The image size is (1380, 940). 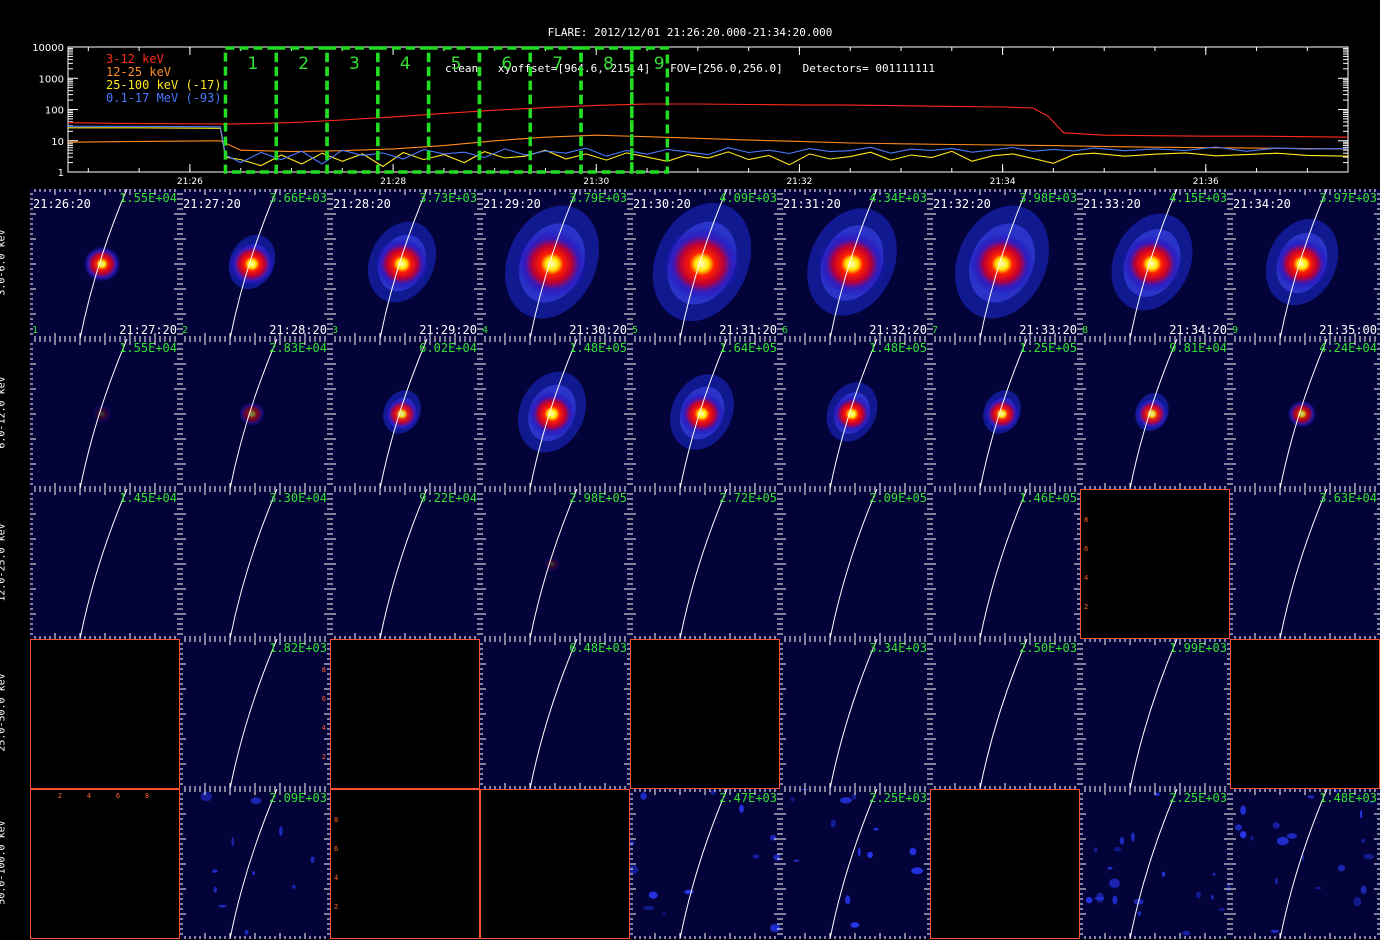 I want to click on cell-index: 7, so click(x=935, y=330).